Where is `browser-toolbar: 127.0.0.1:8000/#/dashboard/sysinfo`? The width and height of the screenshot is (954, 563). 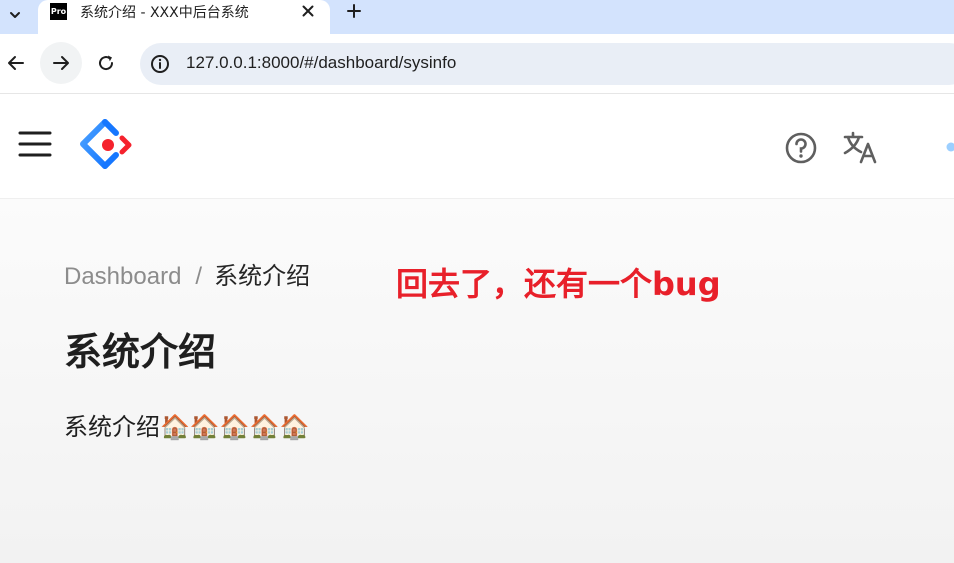
browser-toolbar: 127.0.0.1:8000/#/dashboard/sysinfo is located at coordinates (477, 64).